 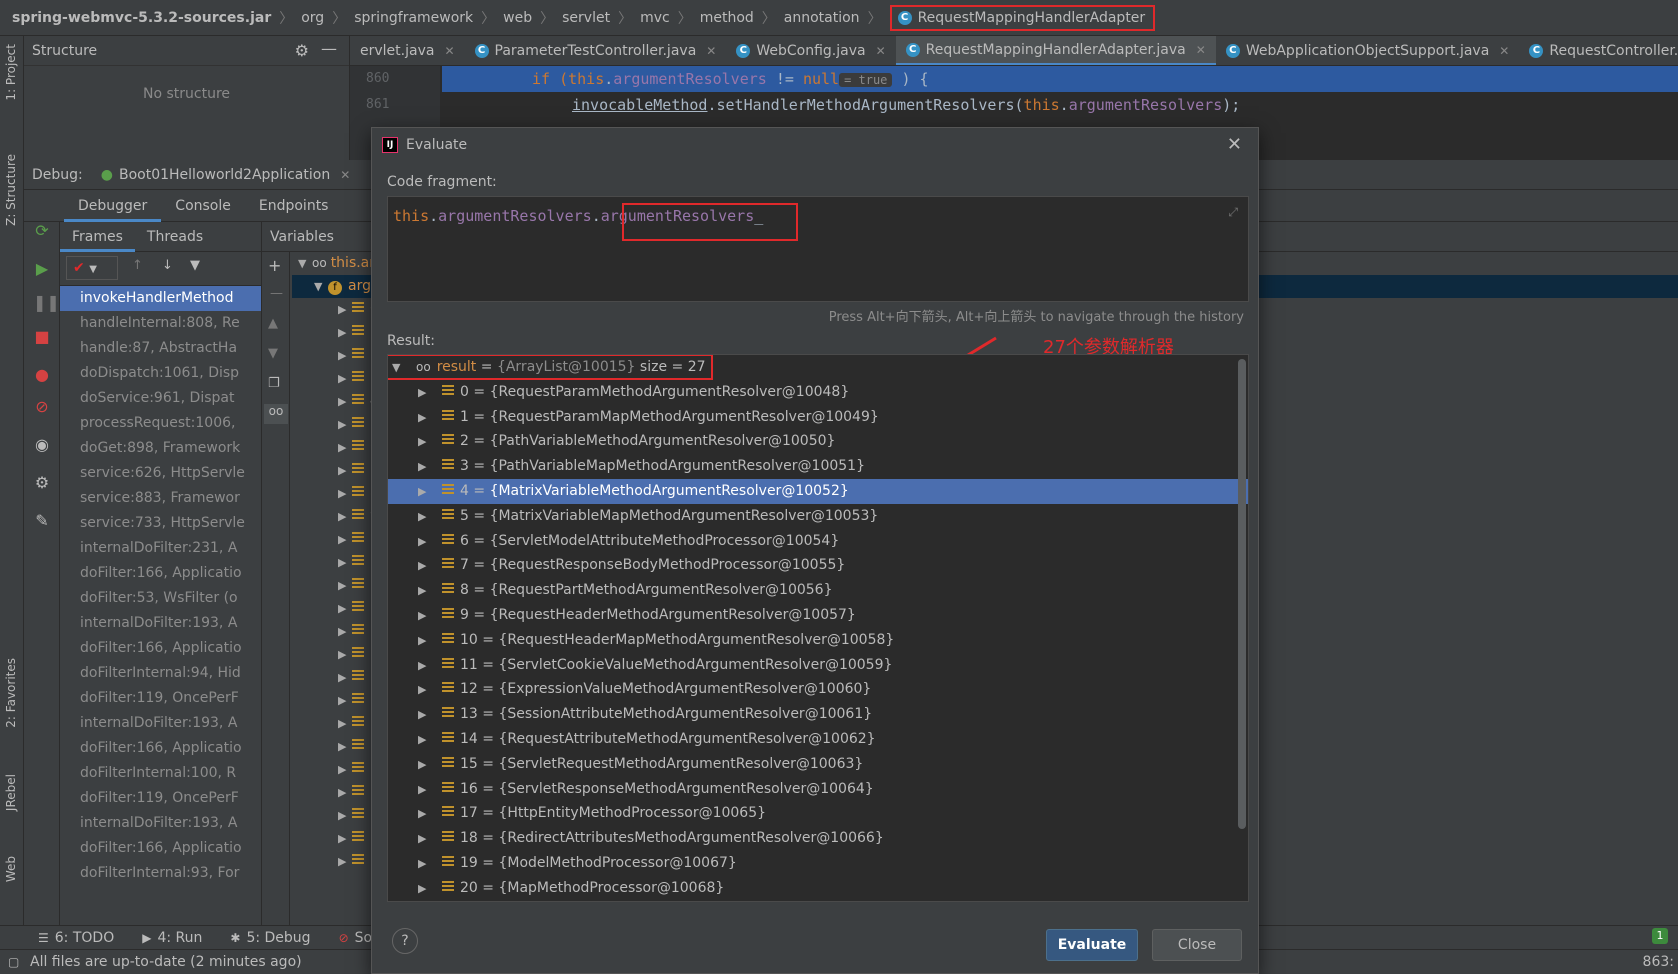 I want to click on event-log-badge: 1, so click(x=1660, y=936).